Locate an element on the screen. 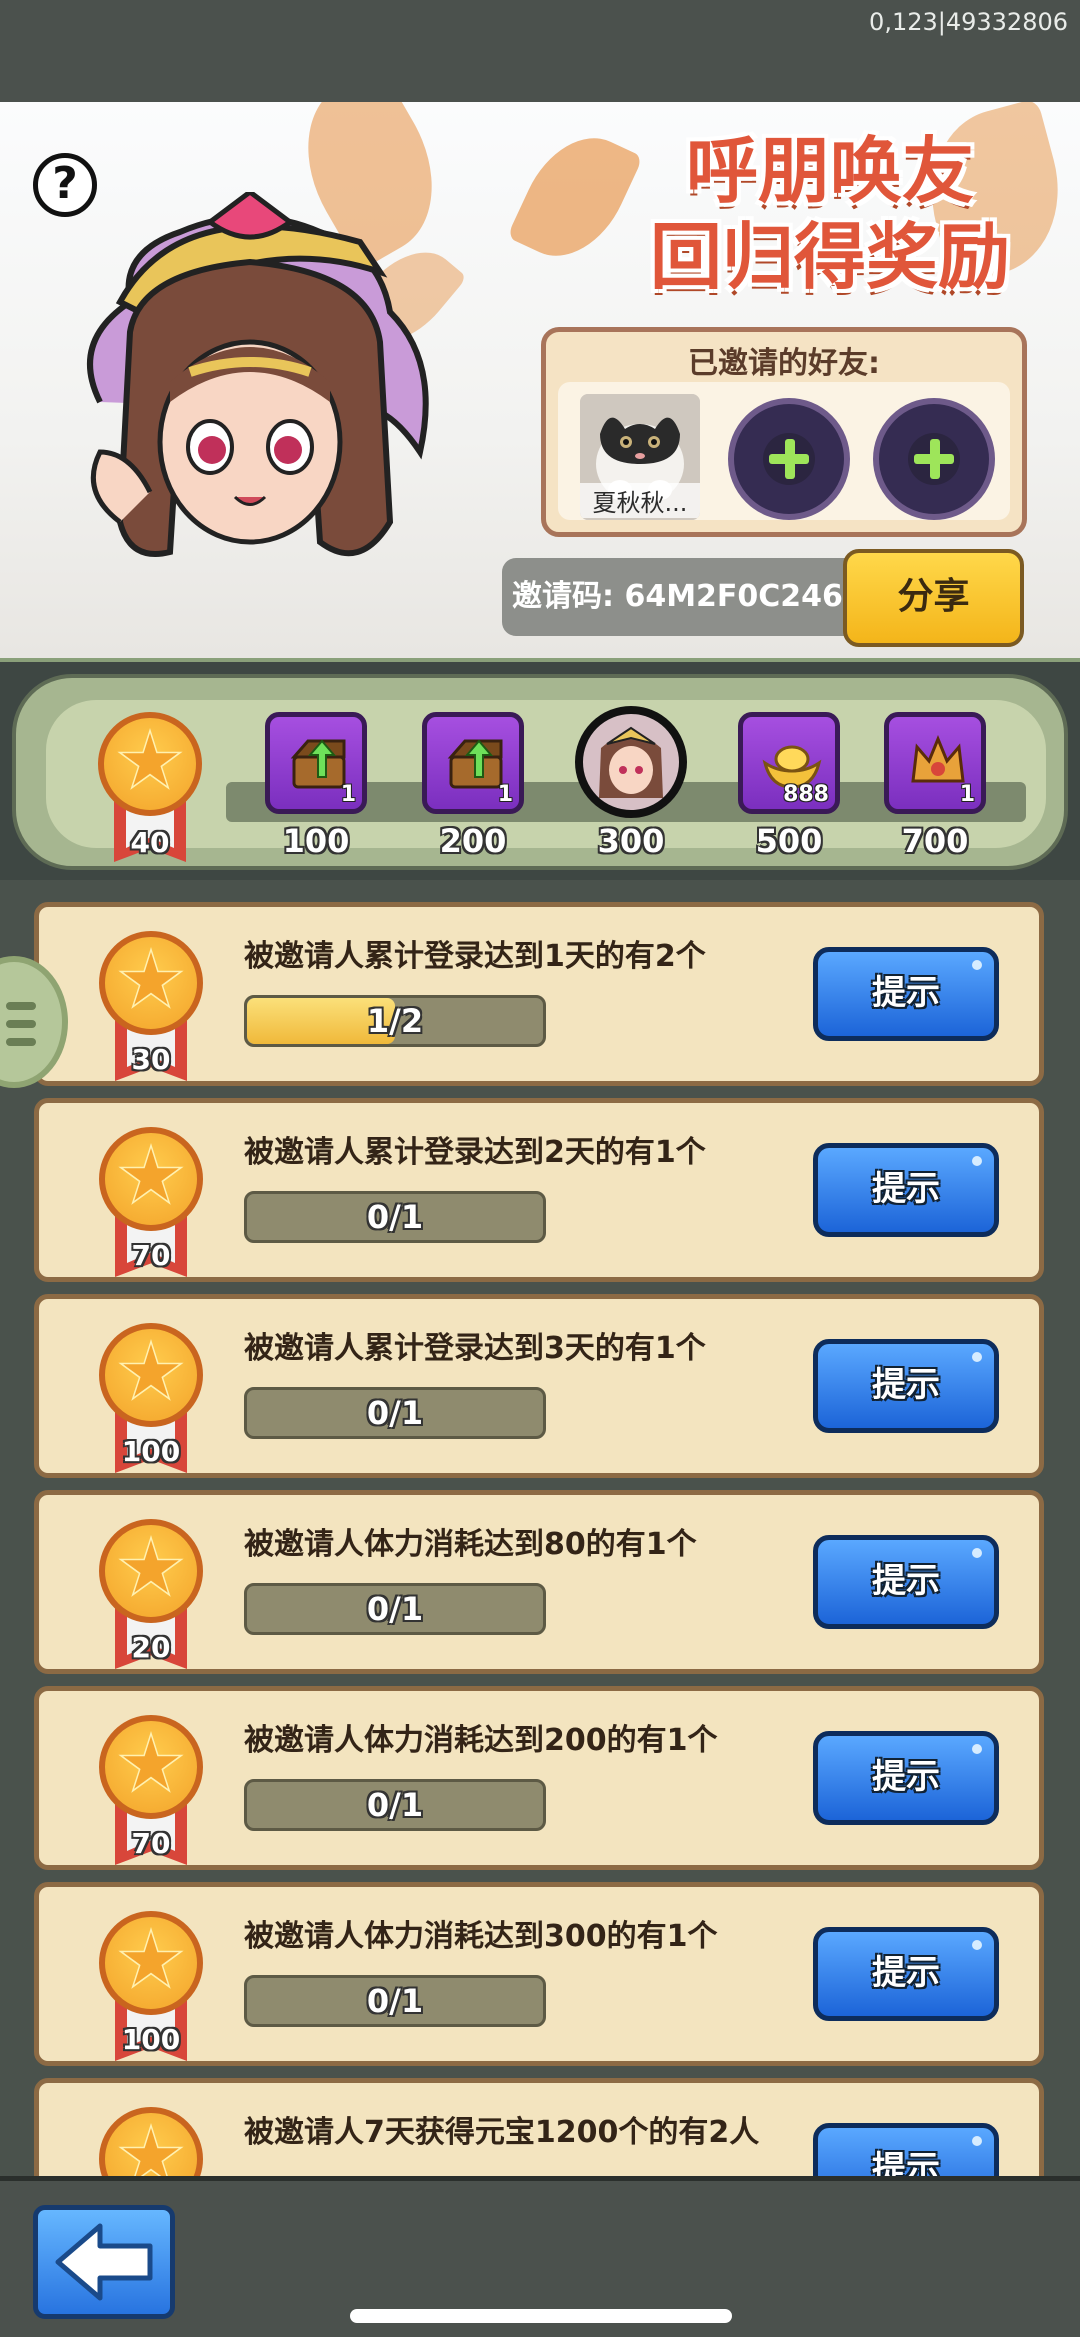 The width and height of the screenshot is (1080, 2337). milestone-label: 100 is located at coordinates (316, 841).